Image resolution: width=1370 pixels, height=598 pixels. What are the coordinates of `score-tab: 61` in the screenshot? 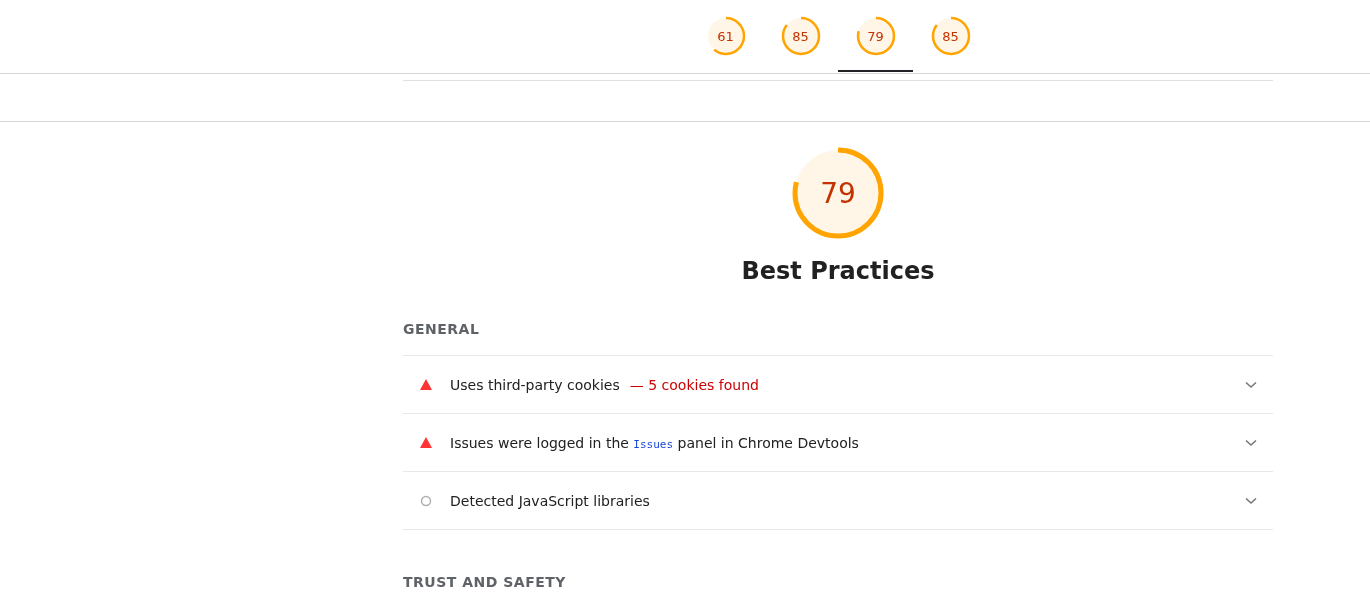 It's located at (725, 36).